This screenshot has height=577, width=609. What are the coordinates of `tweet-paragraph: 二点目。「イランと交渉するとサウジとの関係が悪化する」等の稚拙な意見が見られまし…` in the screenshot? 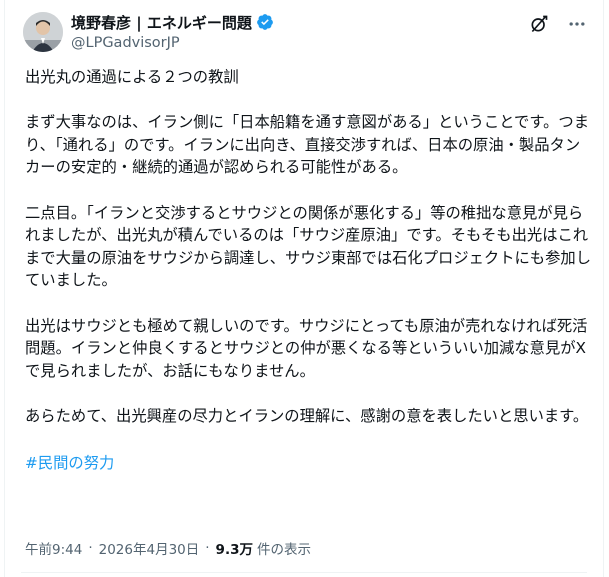 It's located at (308, 246).